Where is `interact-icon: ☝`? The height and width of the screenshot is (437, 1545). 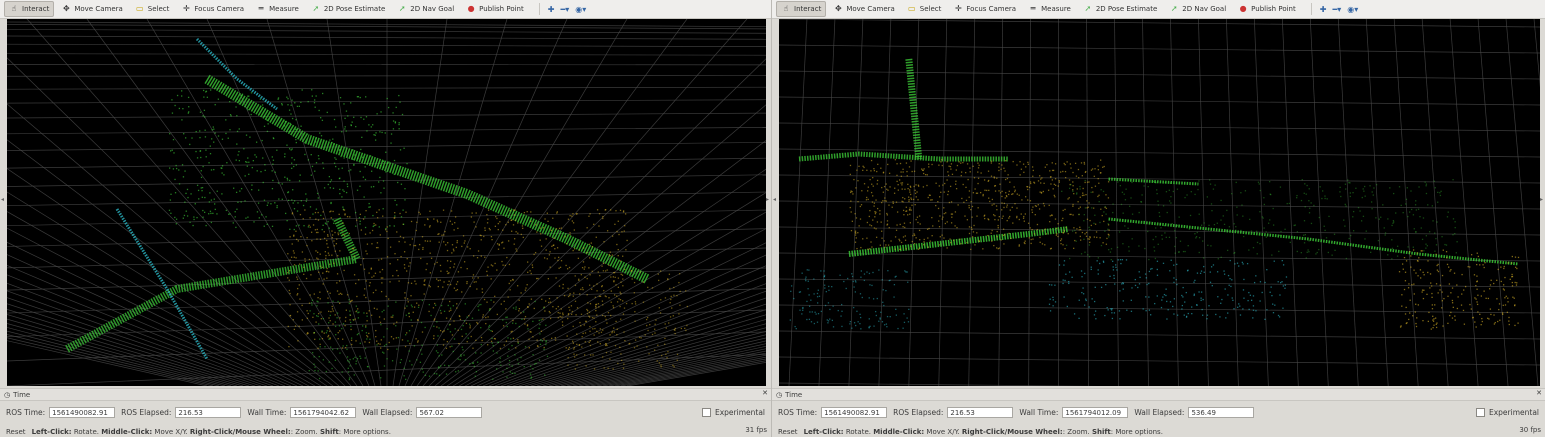 interact-icon: ☝ is located at coordinates (14, 8).